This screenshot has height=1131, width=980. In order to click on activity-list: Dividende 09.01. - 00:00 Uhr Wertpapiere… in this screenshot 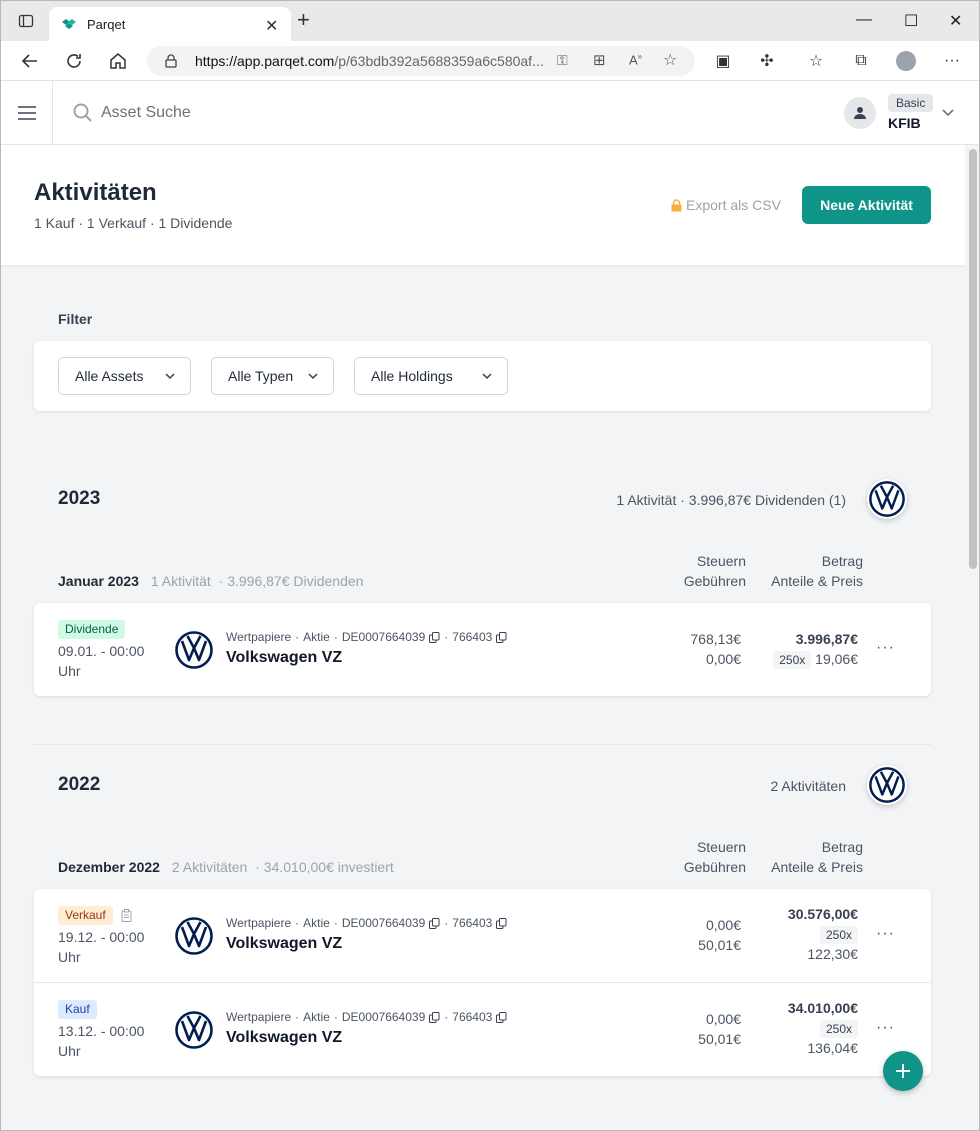, I will do `click(482, 649)`.